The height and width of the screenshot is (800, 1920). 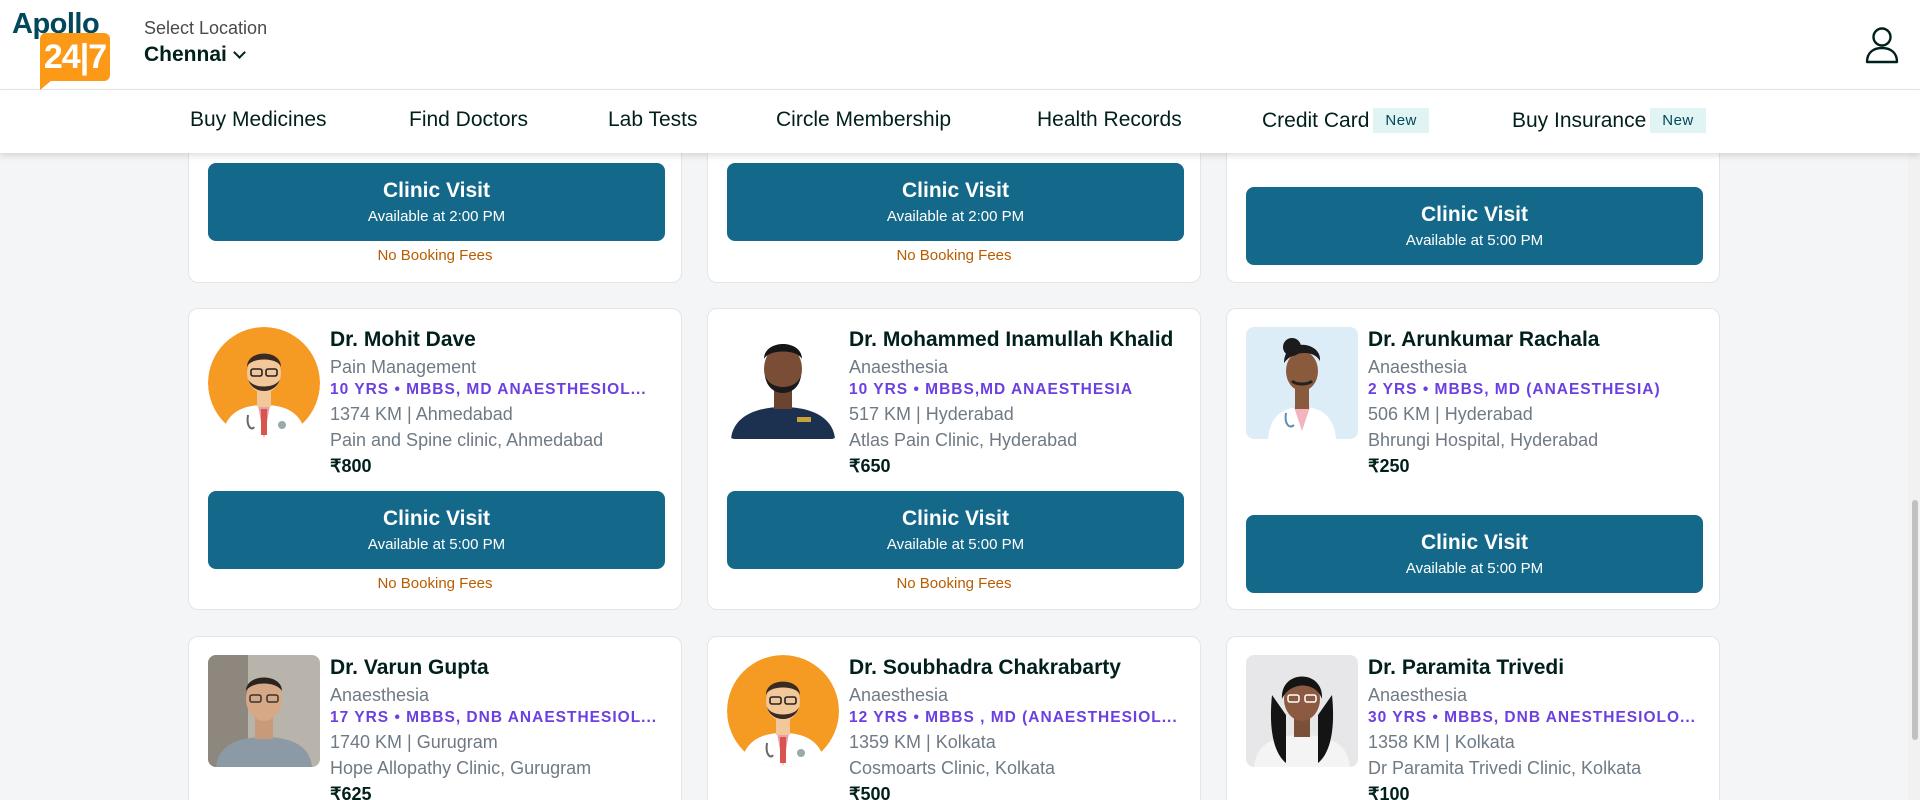 I want to click on location-city: Chennai, so click(x=185, y=54).